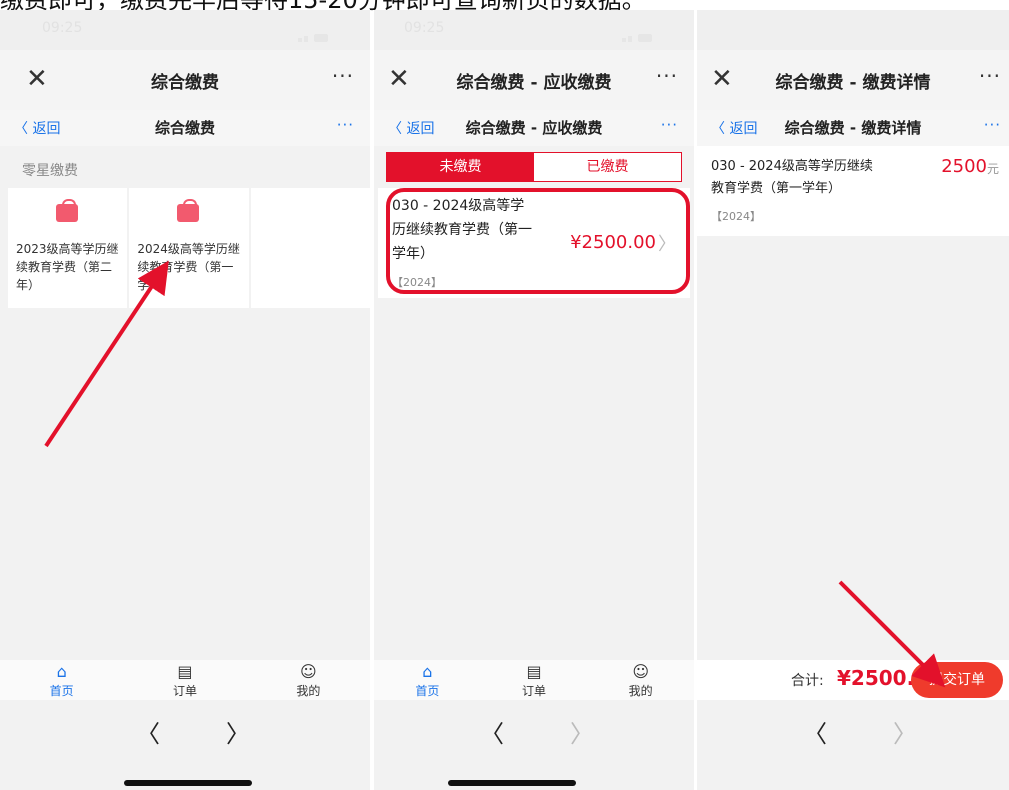  I want to click on nav-bar: 〈 返回 综合缴费 - 缴费详情 ···, so click(853, 128).